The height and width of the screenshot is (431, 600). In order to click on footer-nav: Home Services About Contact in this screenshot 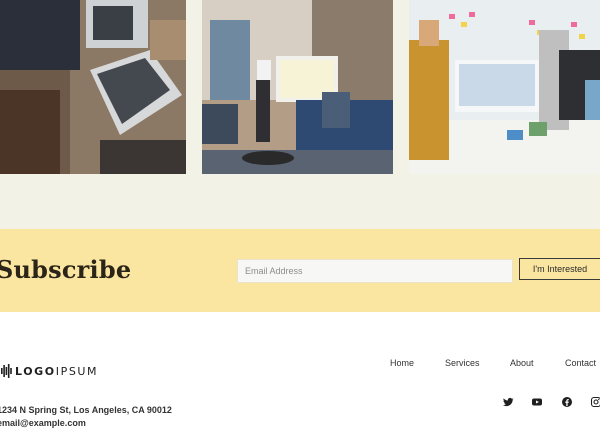, I will do `click(300, 365)`.